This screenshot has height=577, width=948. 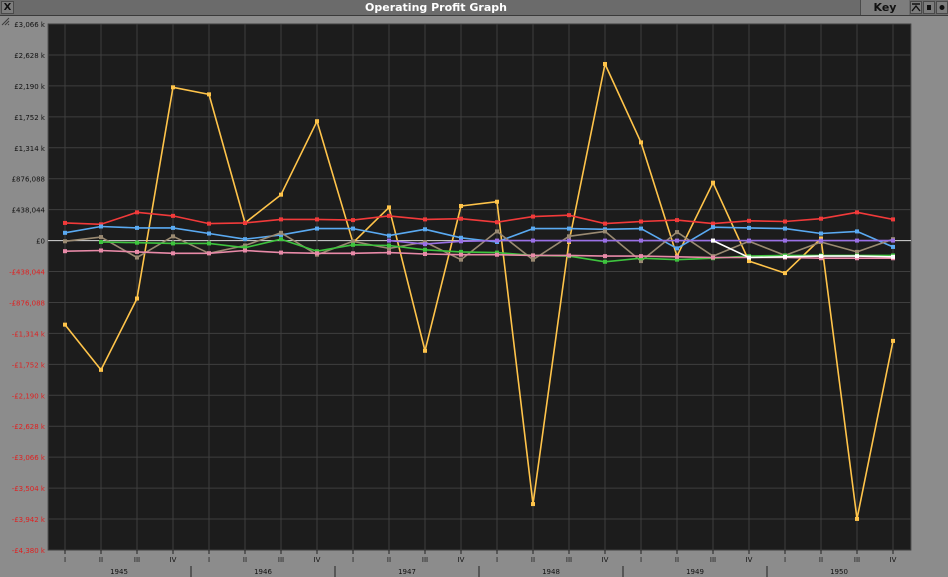 What do you see at coordinates (29, 427) in the screenshot?
I see `y-tick-label: -£2,628 k` at bounding box center [29, 427].